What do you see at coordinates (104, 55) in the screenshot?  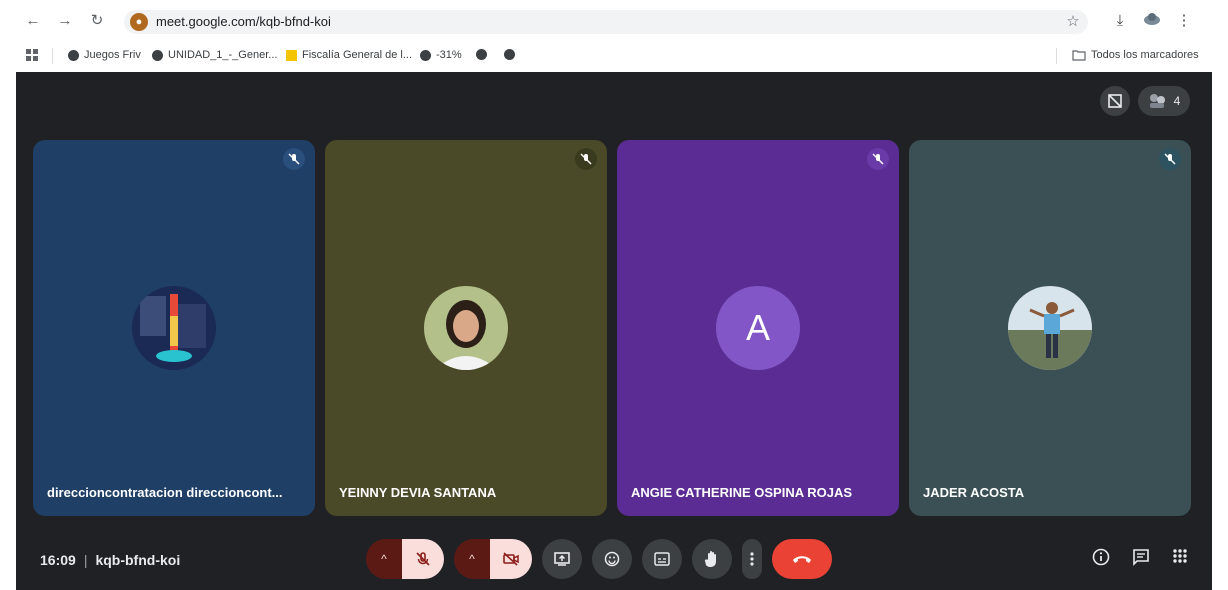 I see `bookmark-juegos-friv: Juegos Friv` at bounding box center [104, 55].